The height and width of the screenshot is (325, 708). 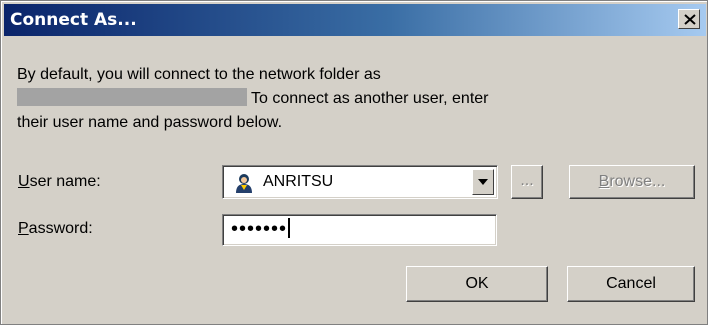 What do you see at coordinates (298, 181) in the screenshot?
I see `username-value: ANRITSU` at bounding box center [298, 181].